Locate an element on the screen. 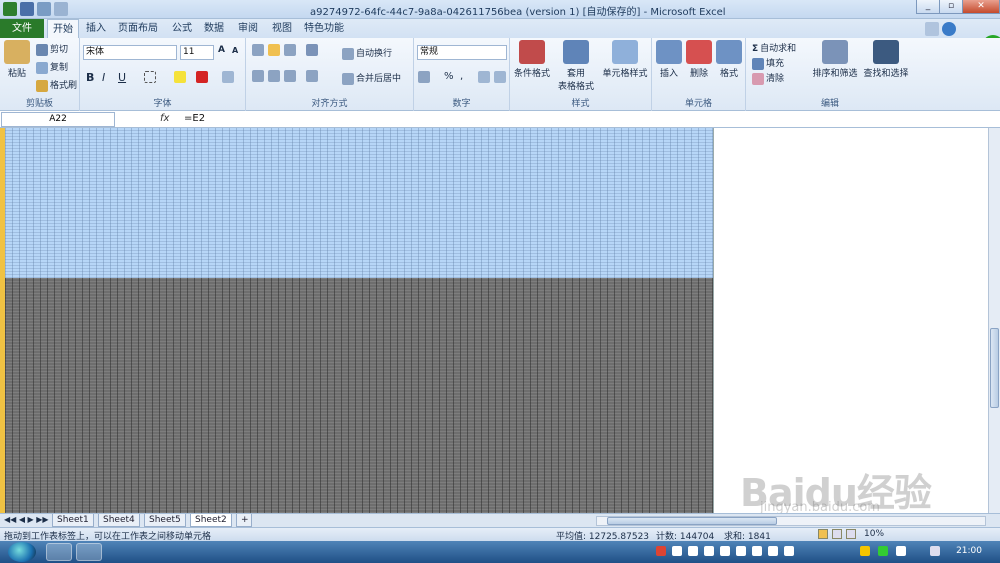 This screenshot has width=1000, height=563. sort-filter-button: 排序和筛选 is located at coordinates (835, 59).